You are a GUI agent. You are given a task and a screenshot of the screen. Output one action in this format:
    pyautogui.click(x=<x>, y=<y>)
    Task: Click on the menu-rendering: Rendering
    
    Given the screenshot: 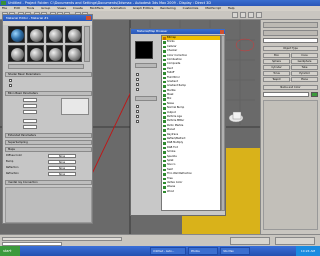 What is the action you would take?
    pyautogui.click(x=167, y=8)
    